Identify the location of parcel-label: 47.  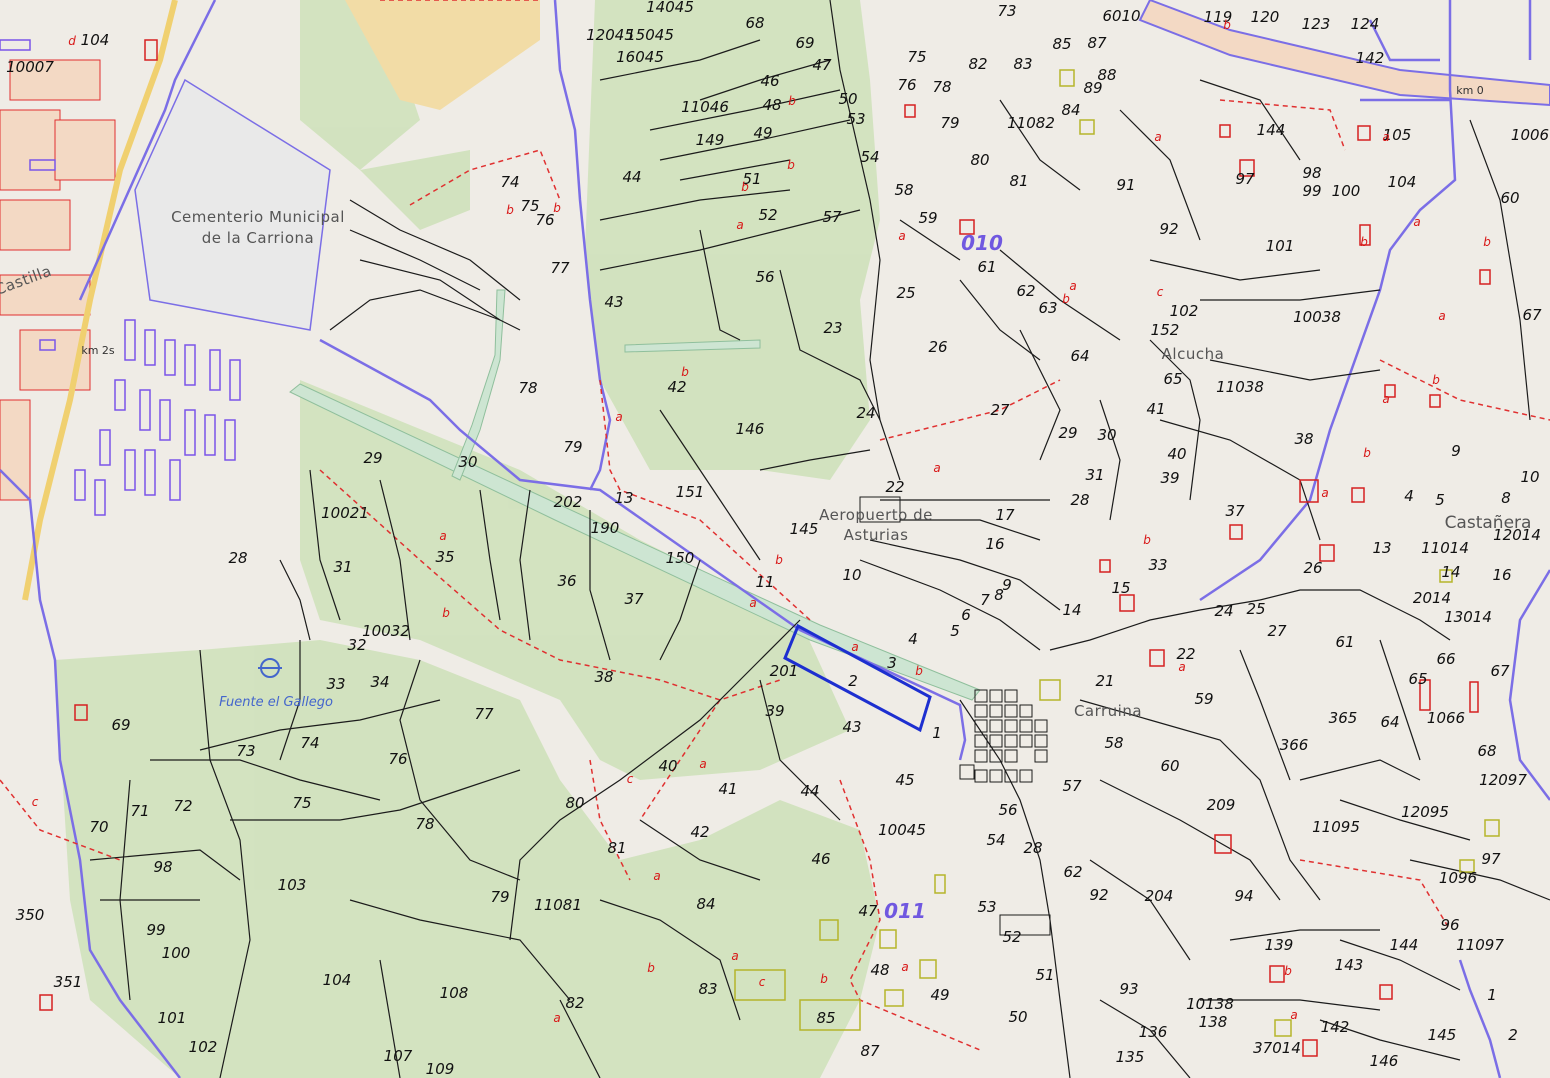
(868, 911).